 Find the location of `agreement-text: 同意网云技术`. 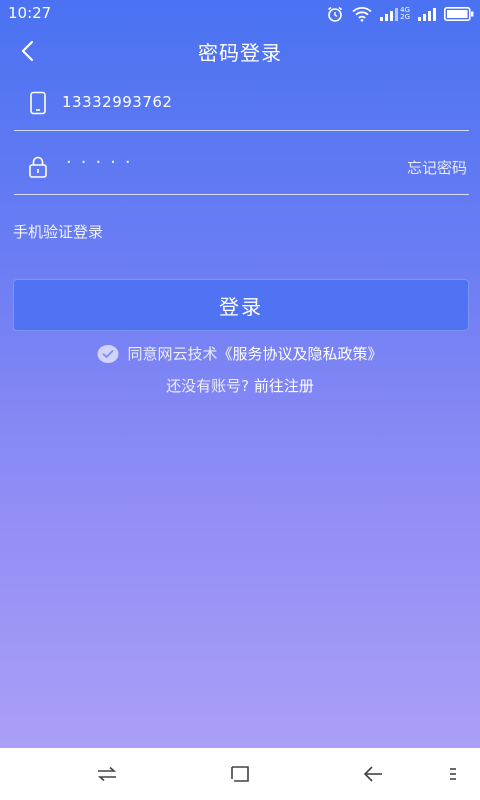

agreement-text: 同意网云技术 is located at coordinates (172, 354).